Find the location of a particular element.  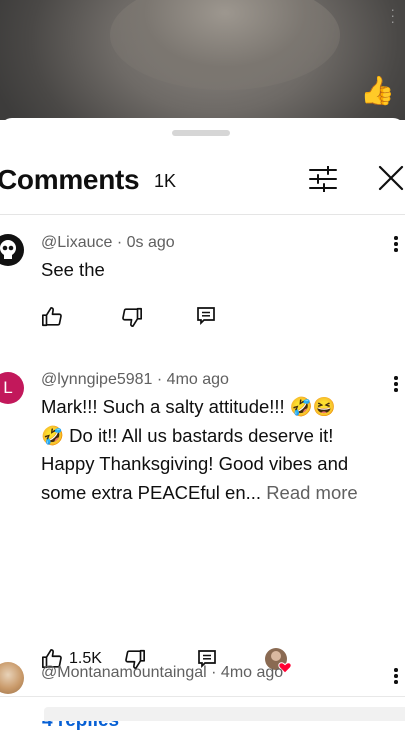

drag-handle is located at coordinates (201, 133).